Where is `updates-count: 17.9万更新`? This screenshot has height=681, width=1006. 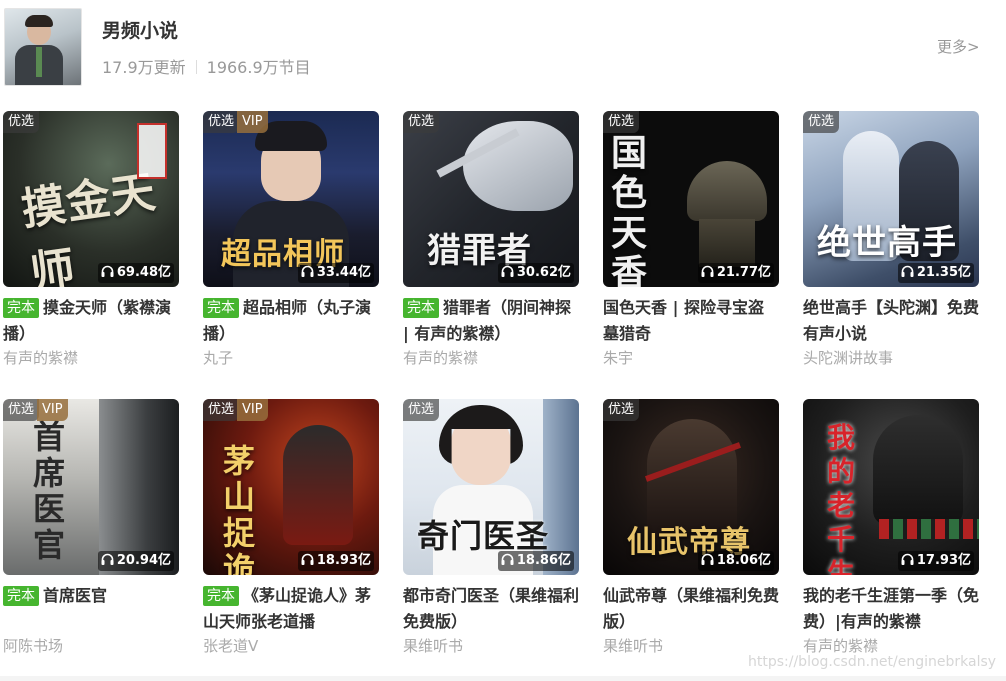 updates-count: 17.9万更新 is located at coordinates (144, 67).